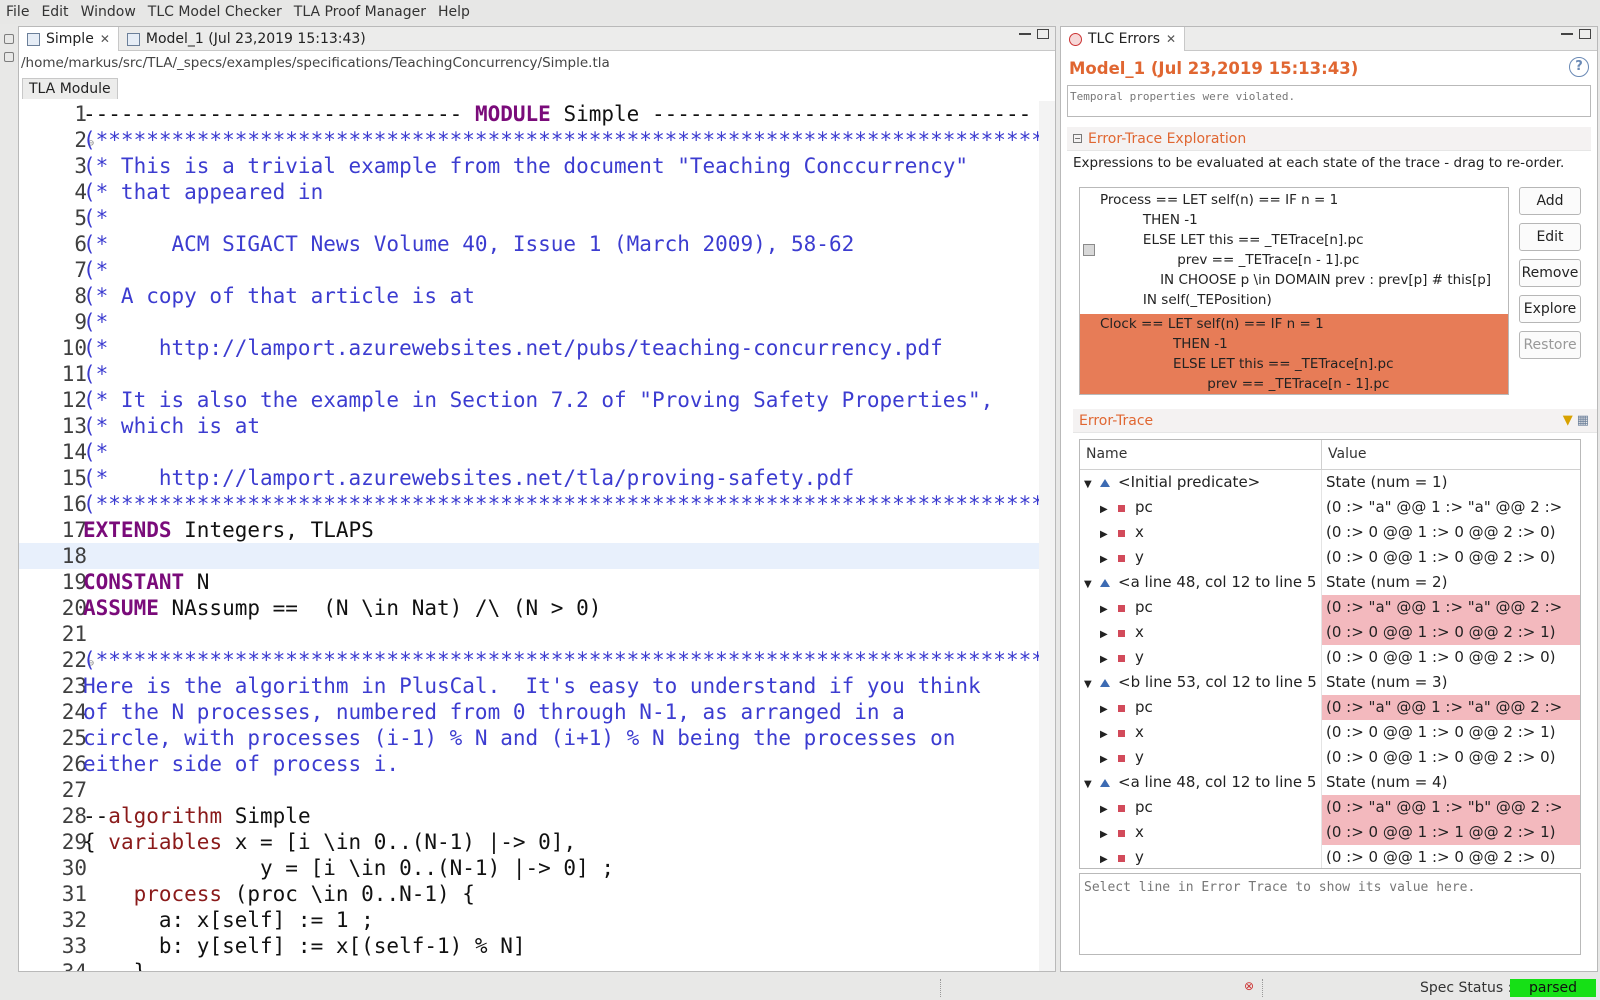 Image resolution: width=1600 pixels, height=1000 pixels. Describe the element at coordinates (1123, 39) in the screenshot. I see `tab-tlc-errors: TLC Errors ✕` at that location.